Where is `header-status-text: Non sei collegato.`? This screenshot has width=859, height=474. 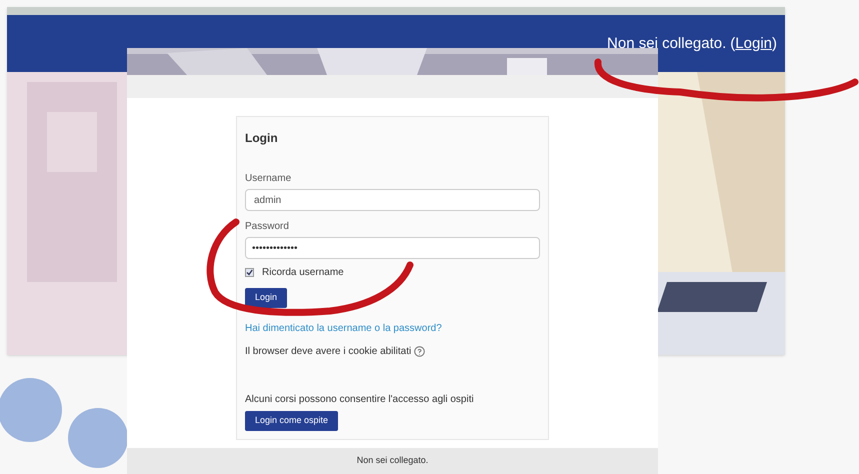
header-status-text: Non sei collegato. is located at coordinates (666, 44).